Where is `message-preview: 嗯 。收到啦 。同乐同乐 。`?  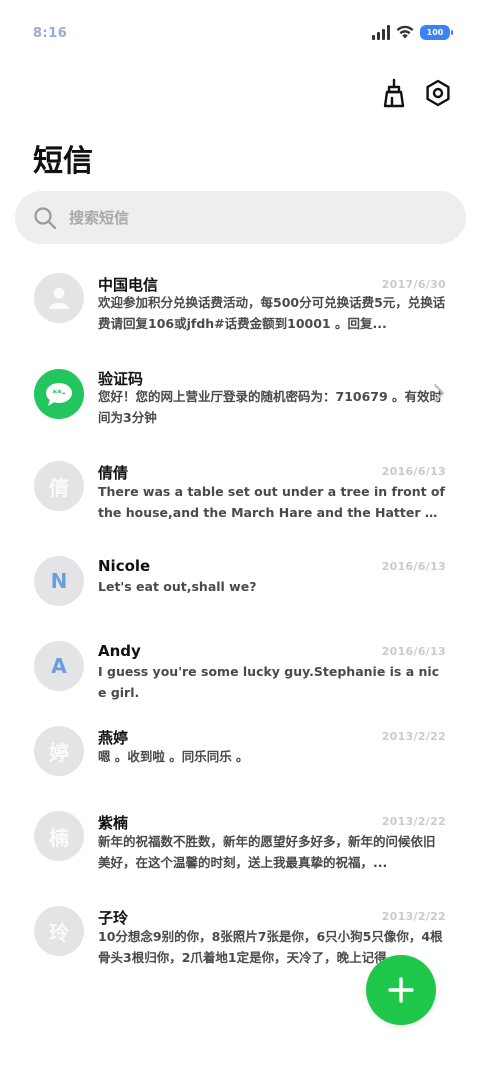 message-preview: 嗯 。收到啦 。同乐同乐 。 is located at coordinates (173, 756).